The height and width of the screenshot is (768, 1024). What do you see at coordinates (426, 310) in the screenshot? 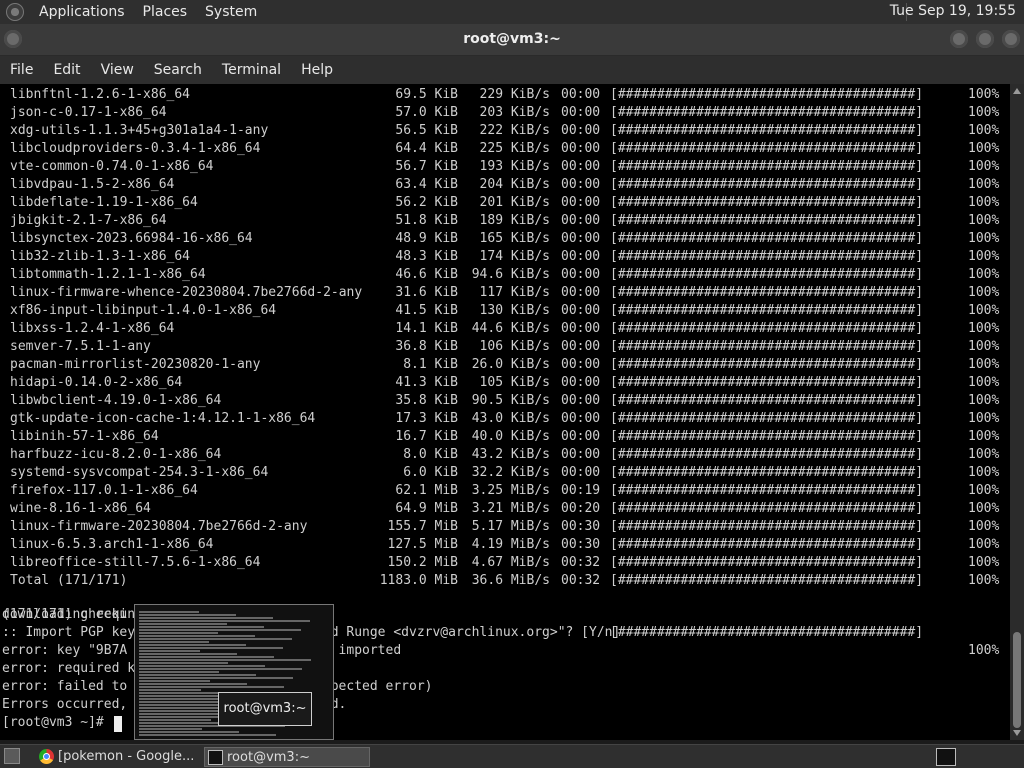
I see `package-size: 41.5 KiB` at bounding box center [426, 310].